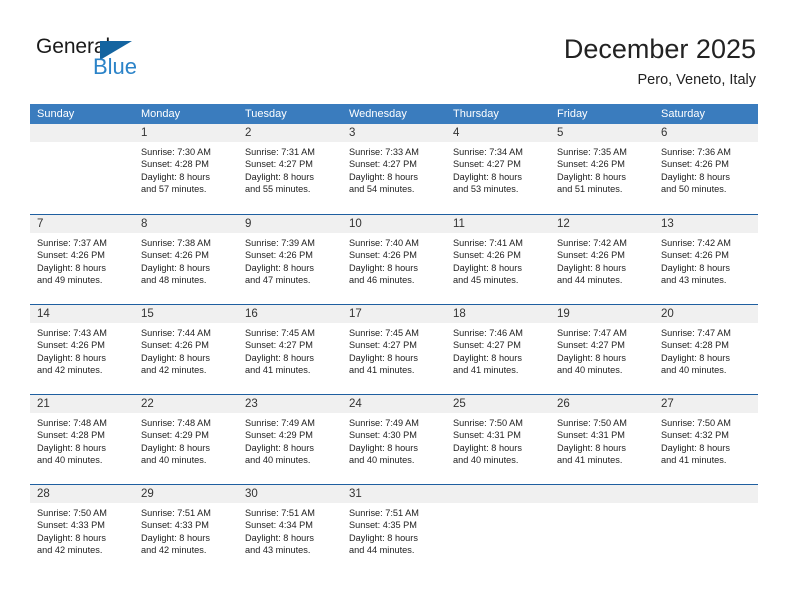 Image resolution: width=792 pixels, height=612 pixels. I want to click on day-number: 4, so click(498, 133).